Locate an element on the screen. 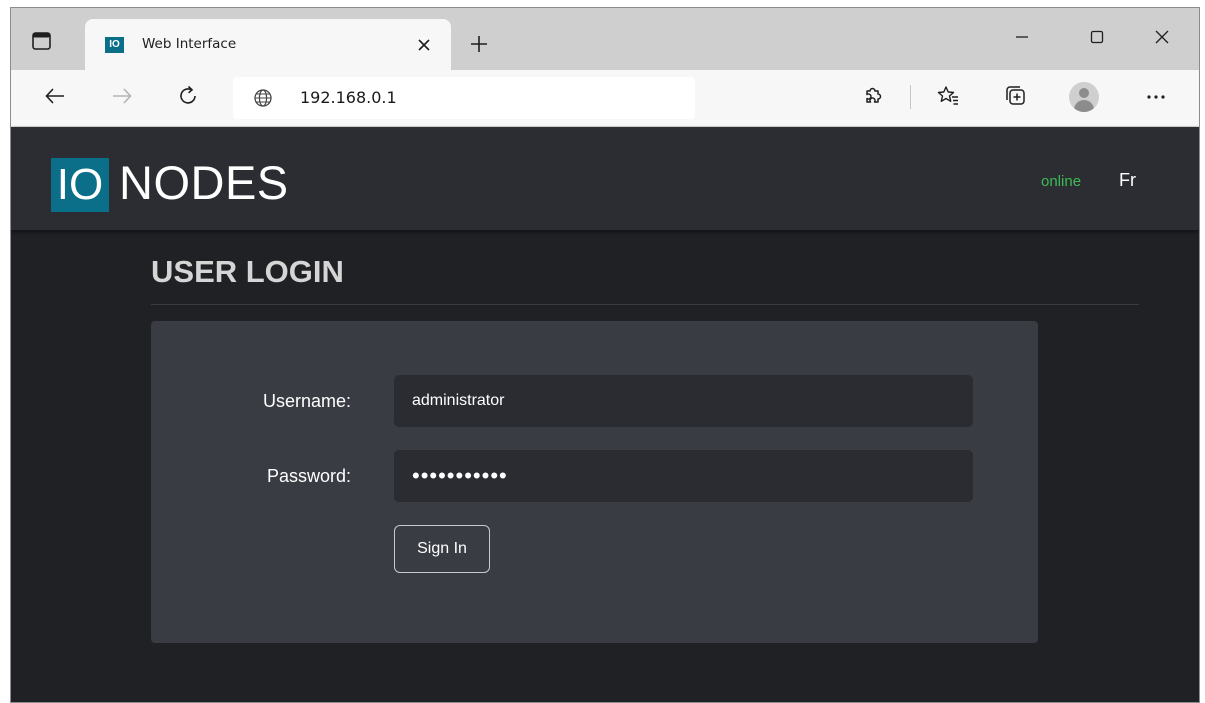 Image resolution: width=1205 pixels, height=703 pixels. username-label: Username: is located at coordinates (306, 401).